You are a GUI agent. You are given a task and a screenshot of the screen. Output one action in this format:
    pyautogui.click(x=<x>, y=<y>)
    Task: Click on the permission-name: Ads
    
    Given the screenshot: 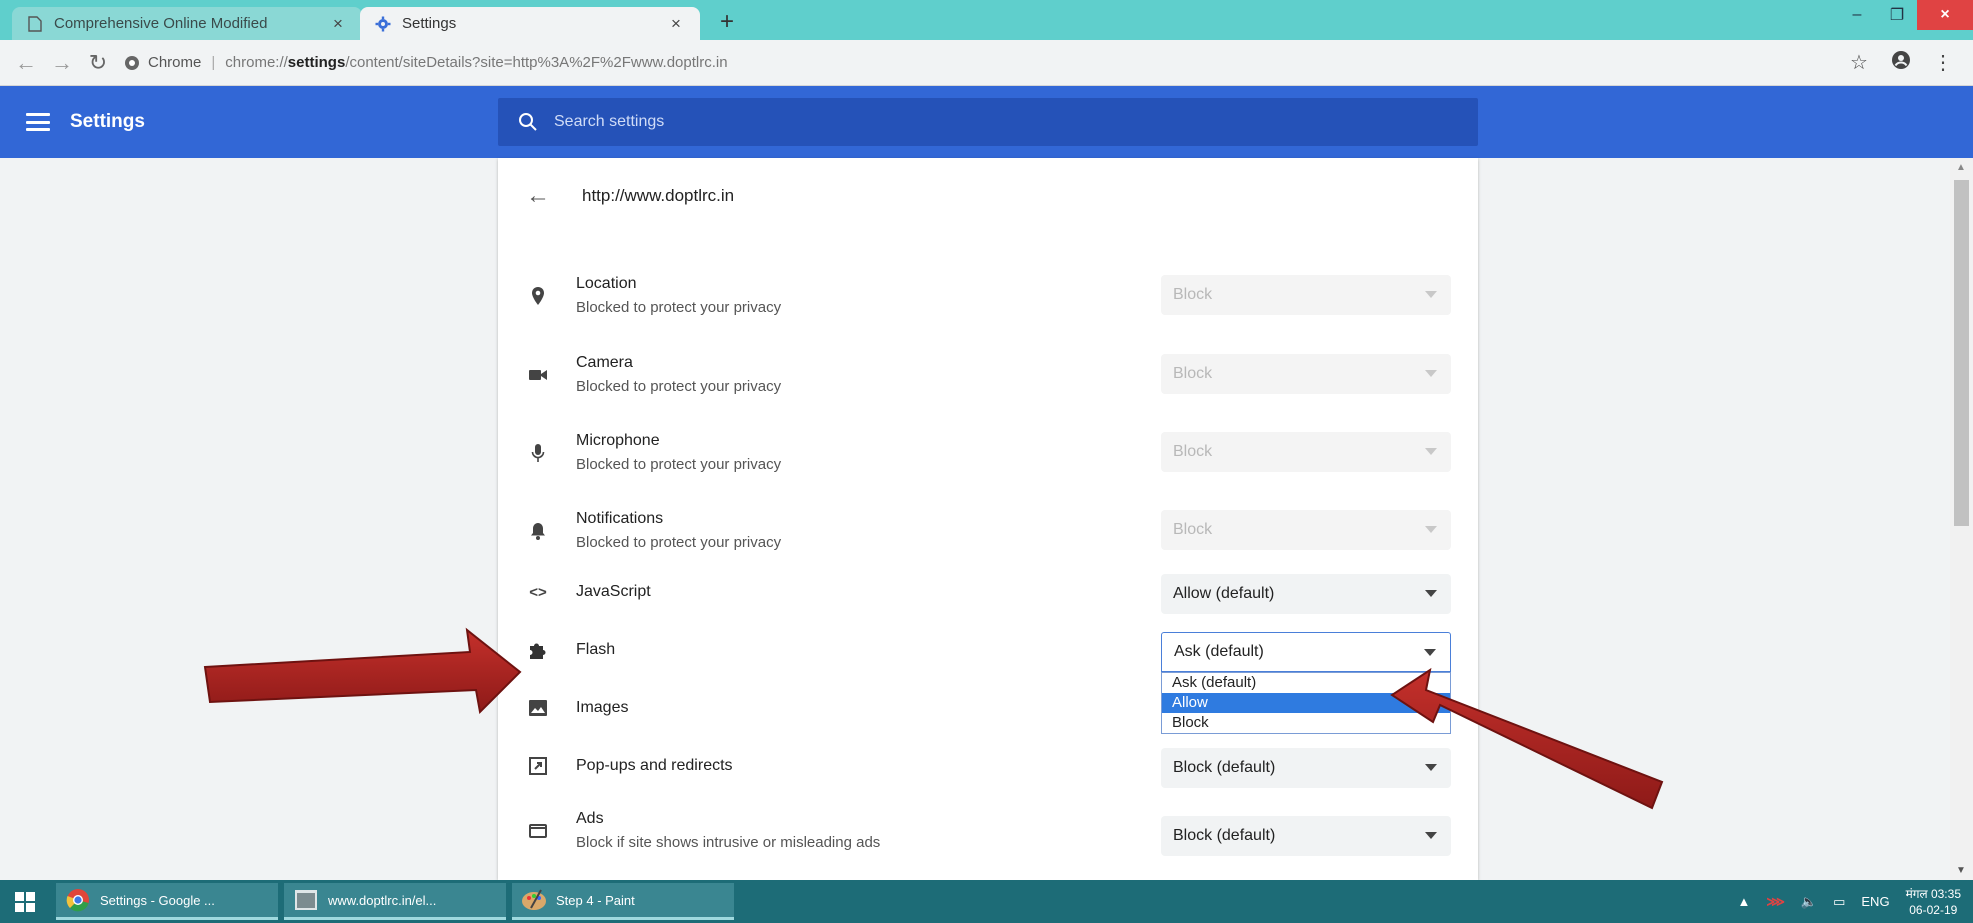 What is the action you would take?
    pyautogui.click(x=590, y=818)
    